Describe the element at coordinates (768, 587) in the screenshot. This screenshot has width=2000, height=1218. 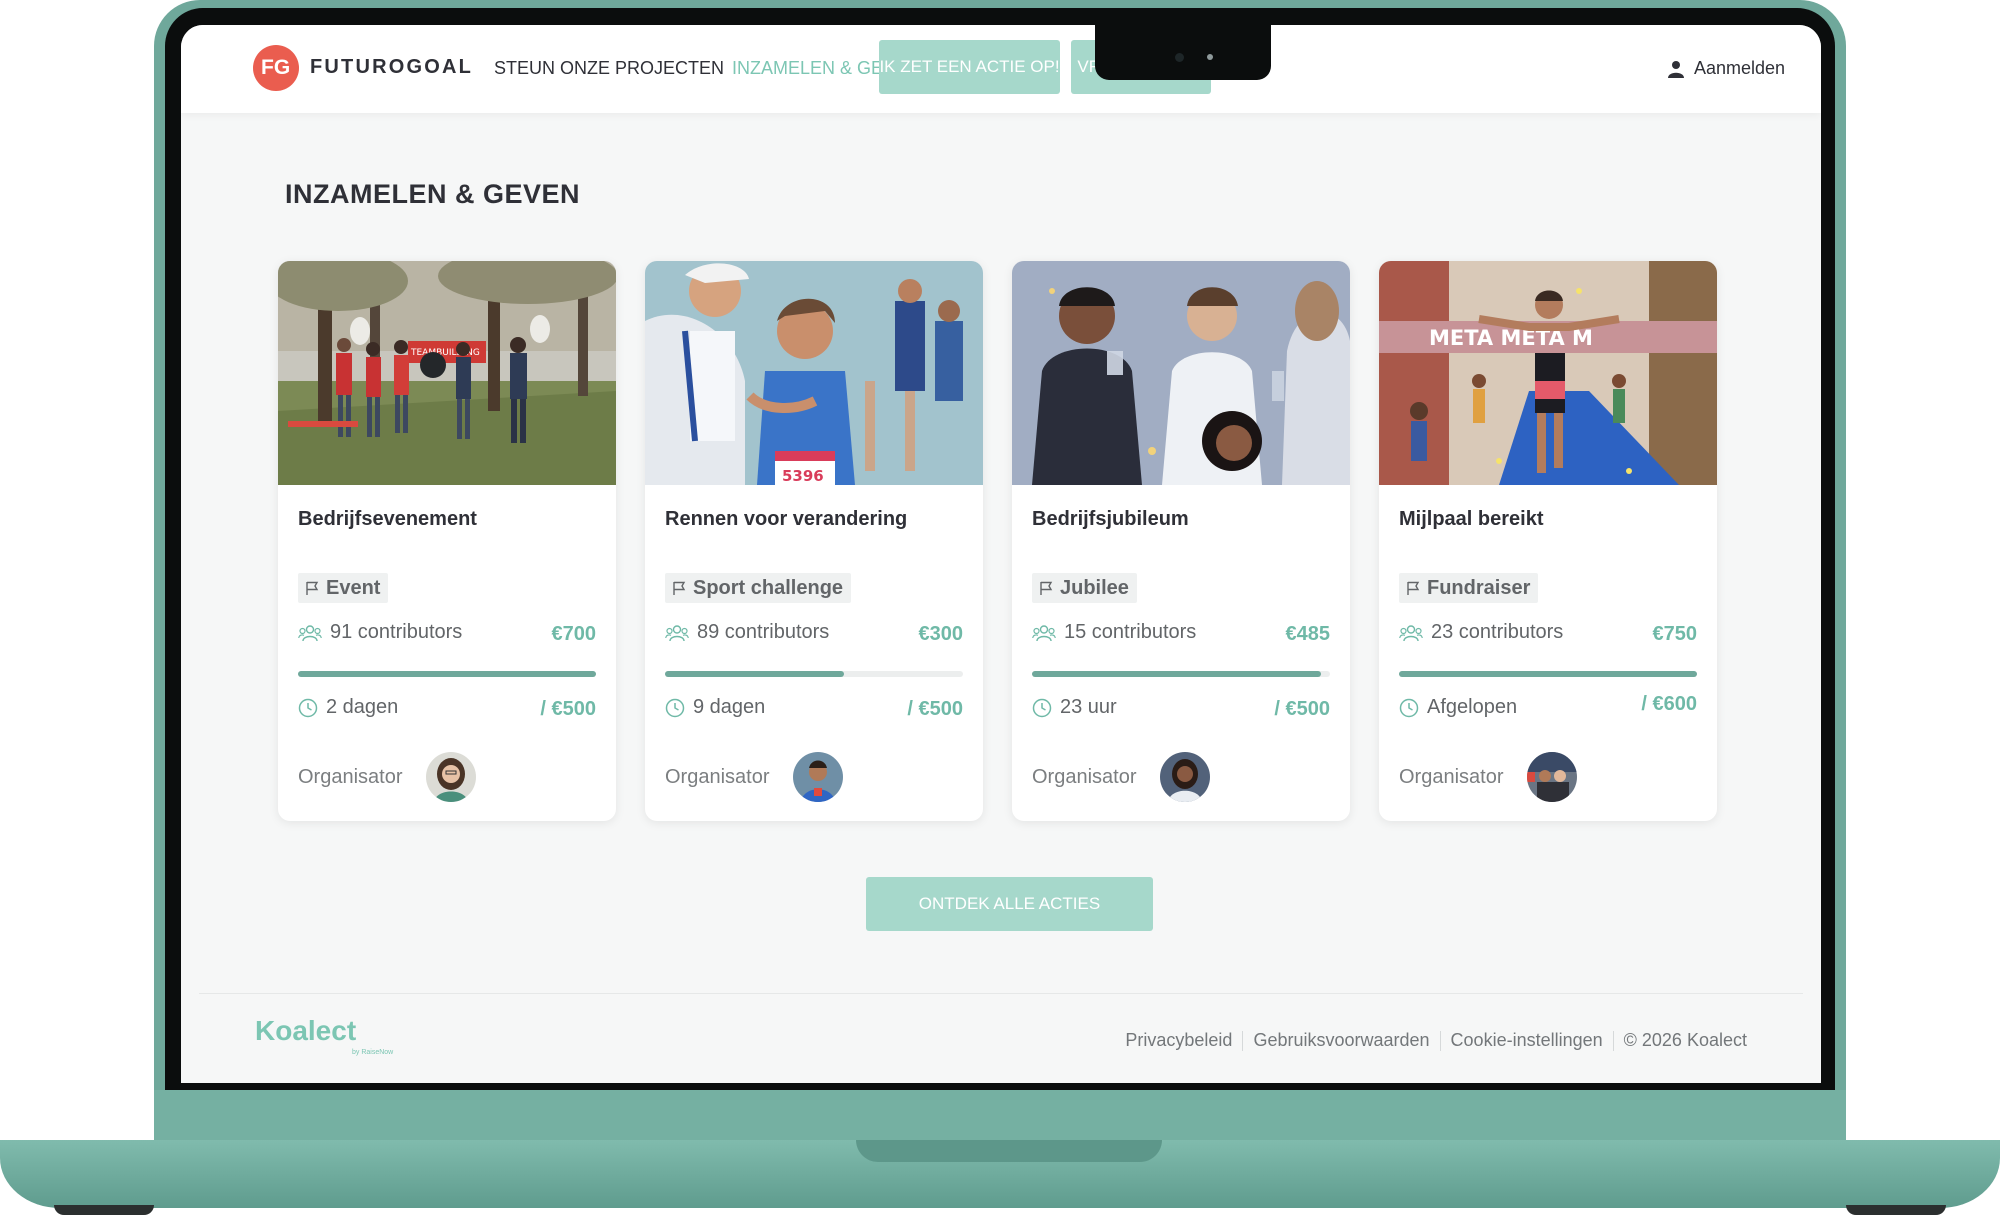
I see `tag-label: Sport challenge` at that location.